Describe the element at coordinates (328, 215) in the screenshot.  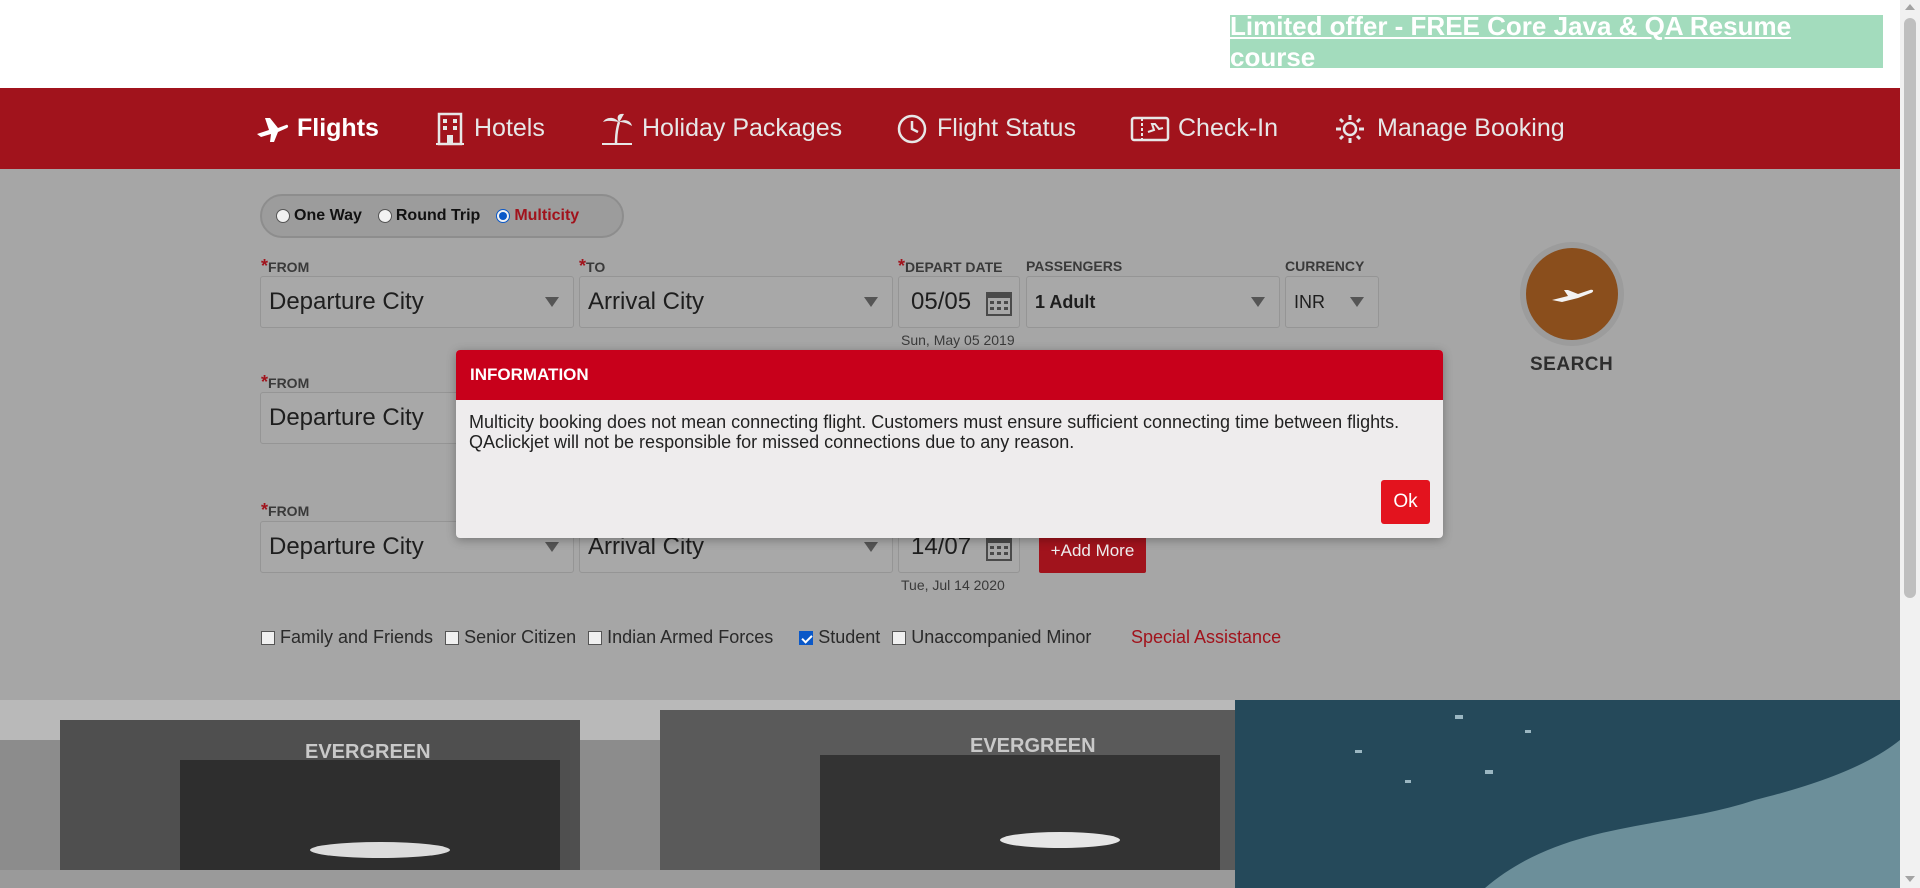
I see `trip-one-way-label: One Way` at that location.